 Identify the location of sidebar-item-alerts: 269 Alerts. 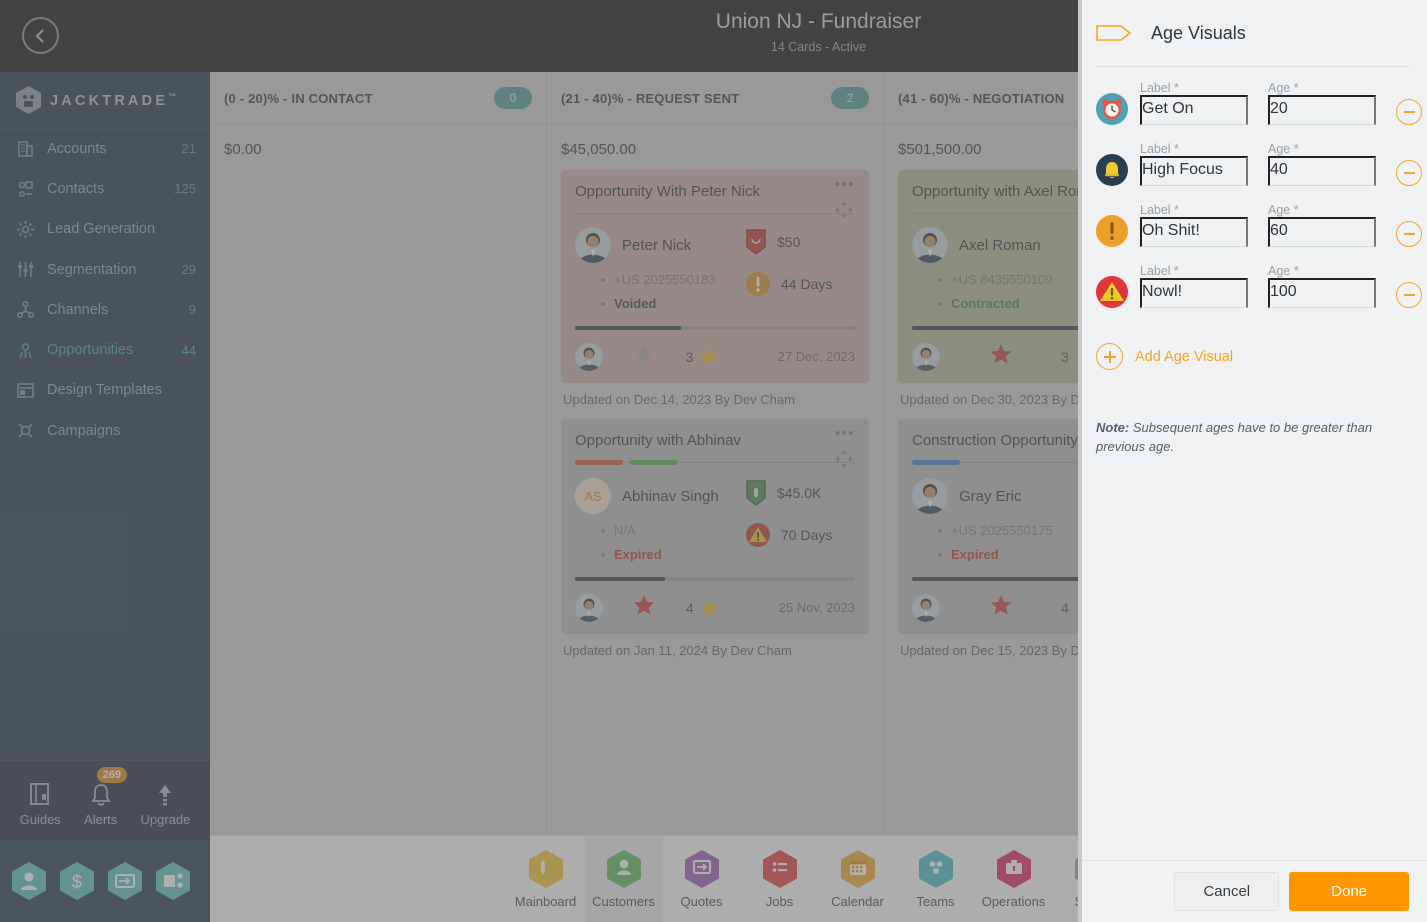
(105, 796).